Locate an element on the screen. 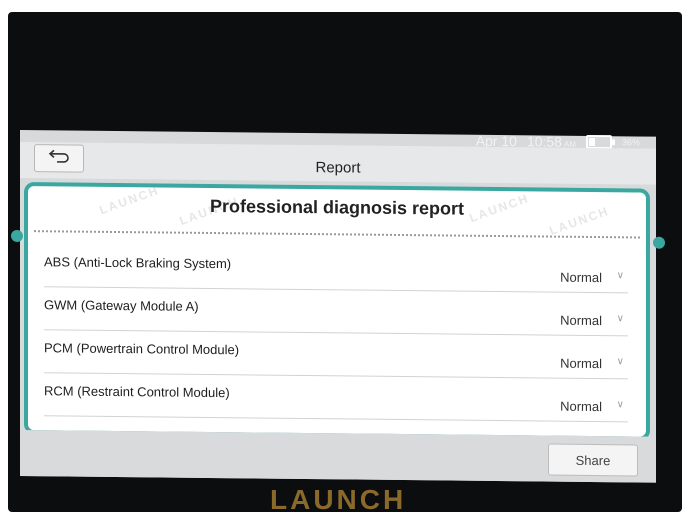 Image resolution: width=688 pixels, height=514 pixels. battery-fill is located at coordinates (591, 142).